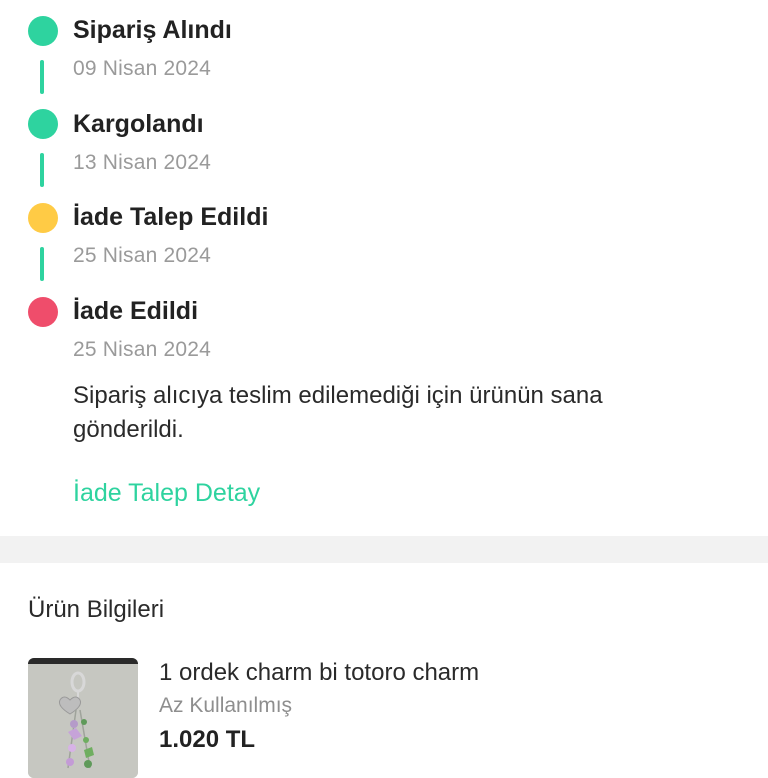 This screenshot has height=778, width=768. Describe the element at coordinates (226, 705) in the screenshot. I see `product-condition: Az Kullanılmış` at that location.